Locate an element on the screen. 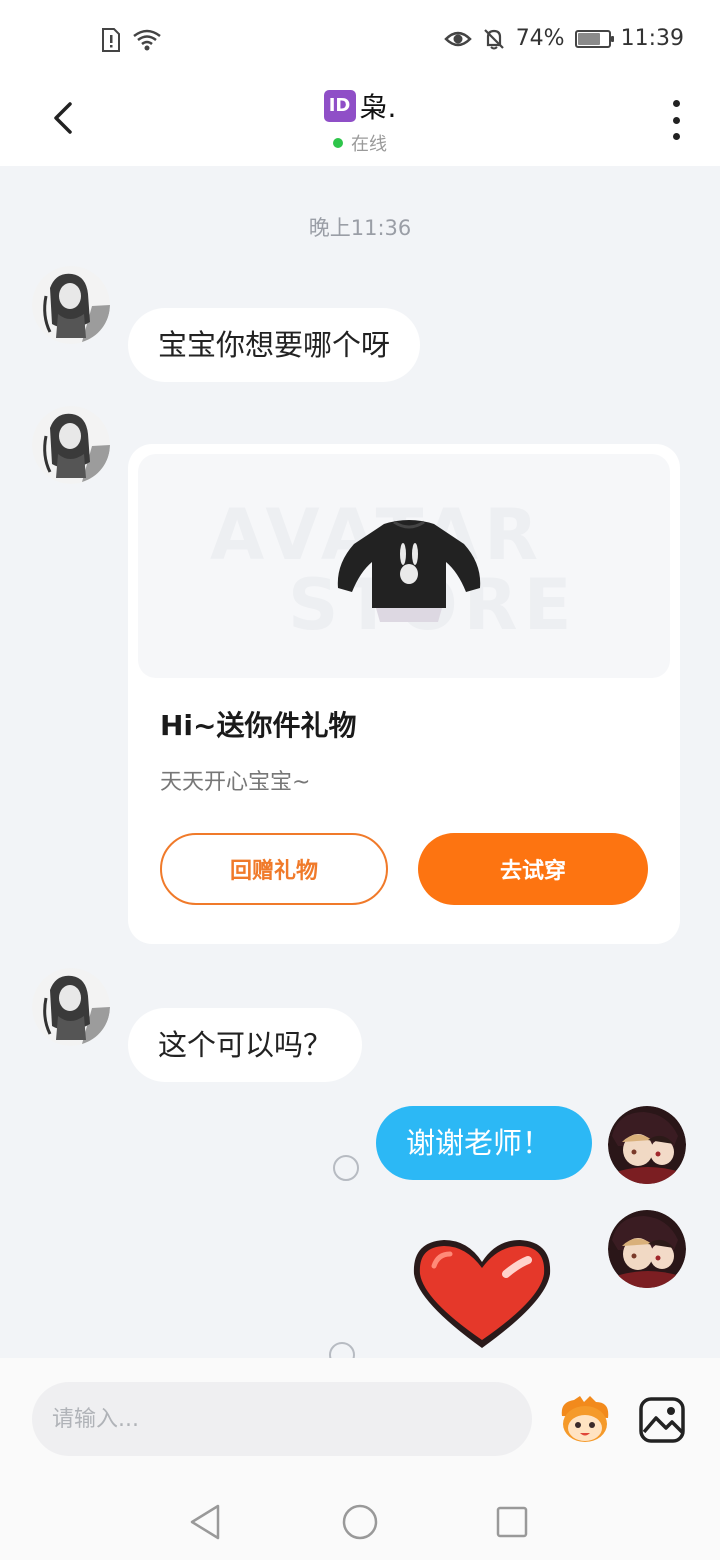 The image size is (720, 1560). sim-alert-icon is located at coordinates (111, 40).